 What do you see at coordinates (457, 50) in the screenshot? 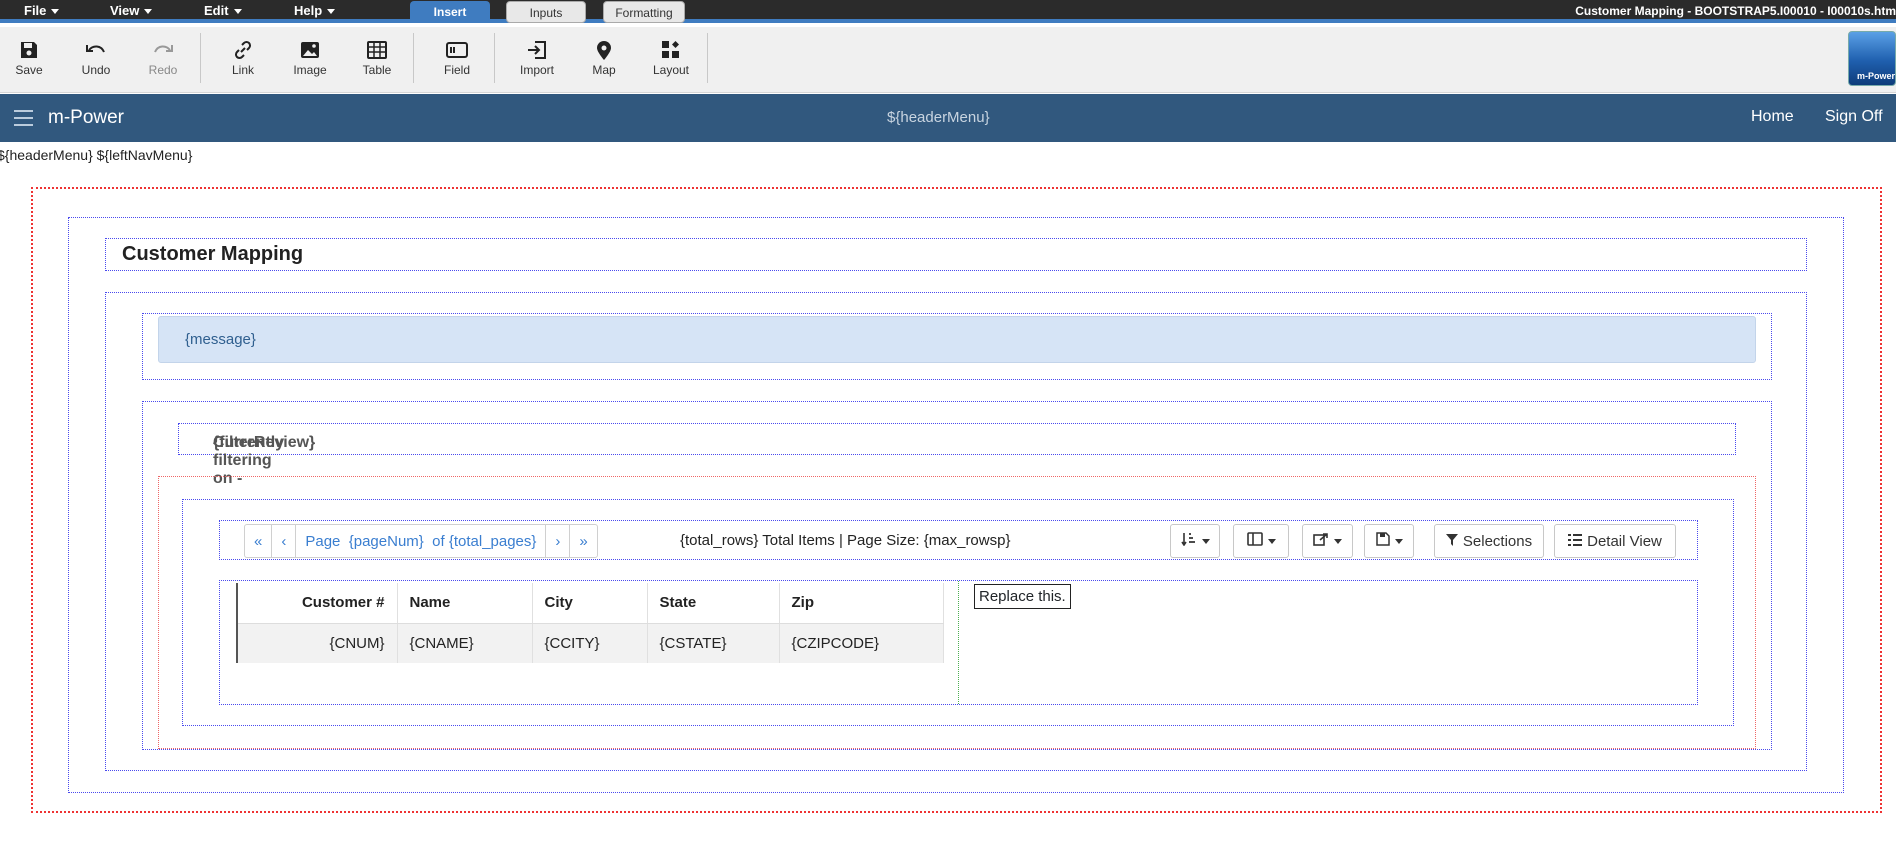
I see `field-icon` at bounding box center [457, 50].